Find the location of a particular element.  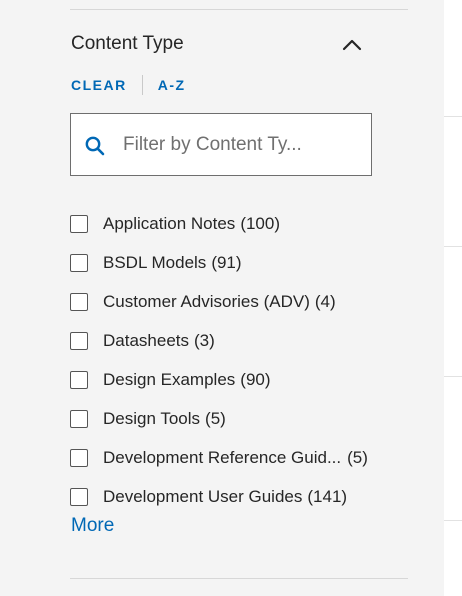

option-label: Customer Advisories (ADV) is located at coordinates (206, 302).